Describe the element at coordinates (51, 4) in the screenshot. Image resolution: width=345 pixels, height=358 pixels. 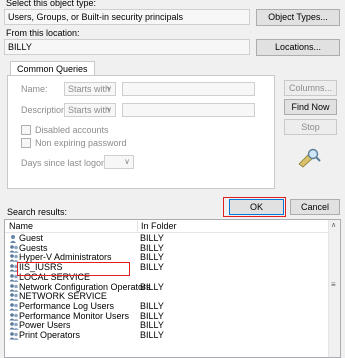
I see `object-type-label: Select this object type:` at that location.